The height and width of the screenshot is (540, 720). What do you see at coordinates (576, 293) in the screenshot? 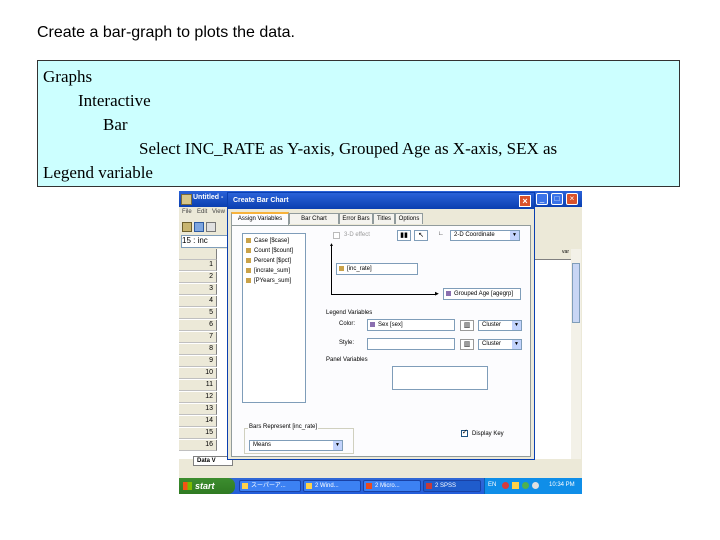
I see `scroll-thumb` at bounding box center [576, 293].